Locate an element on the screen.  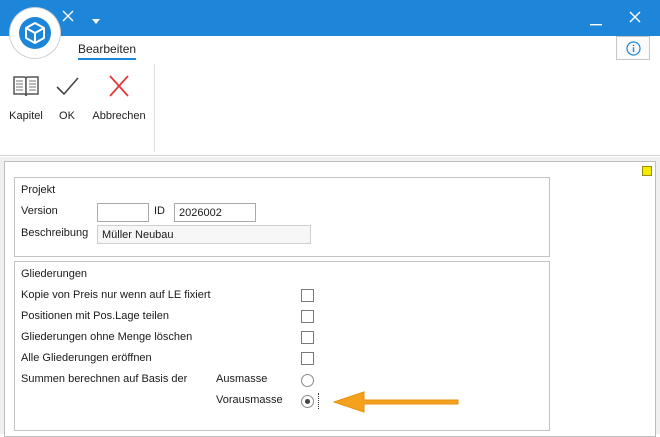
focus-indicator is located at coordinates (318, 401).